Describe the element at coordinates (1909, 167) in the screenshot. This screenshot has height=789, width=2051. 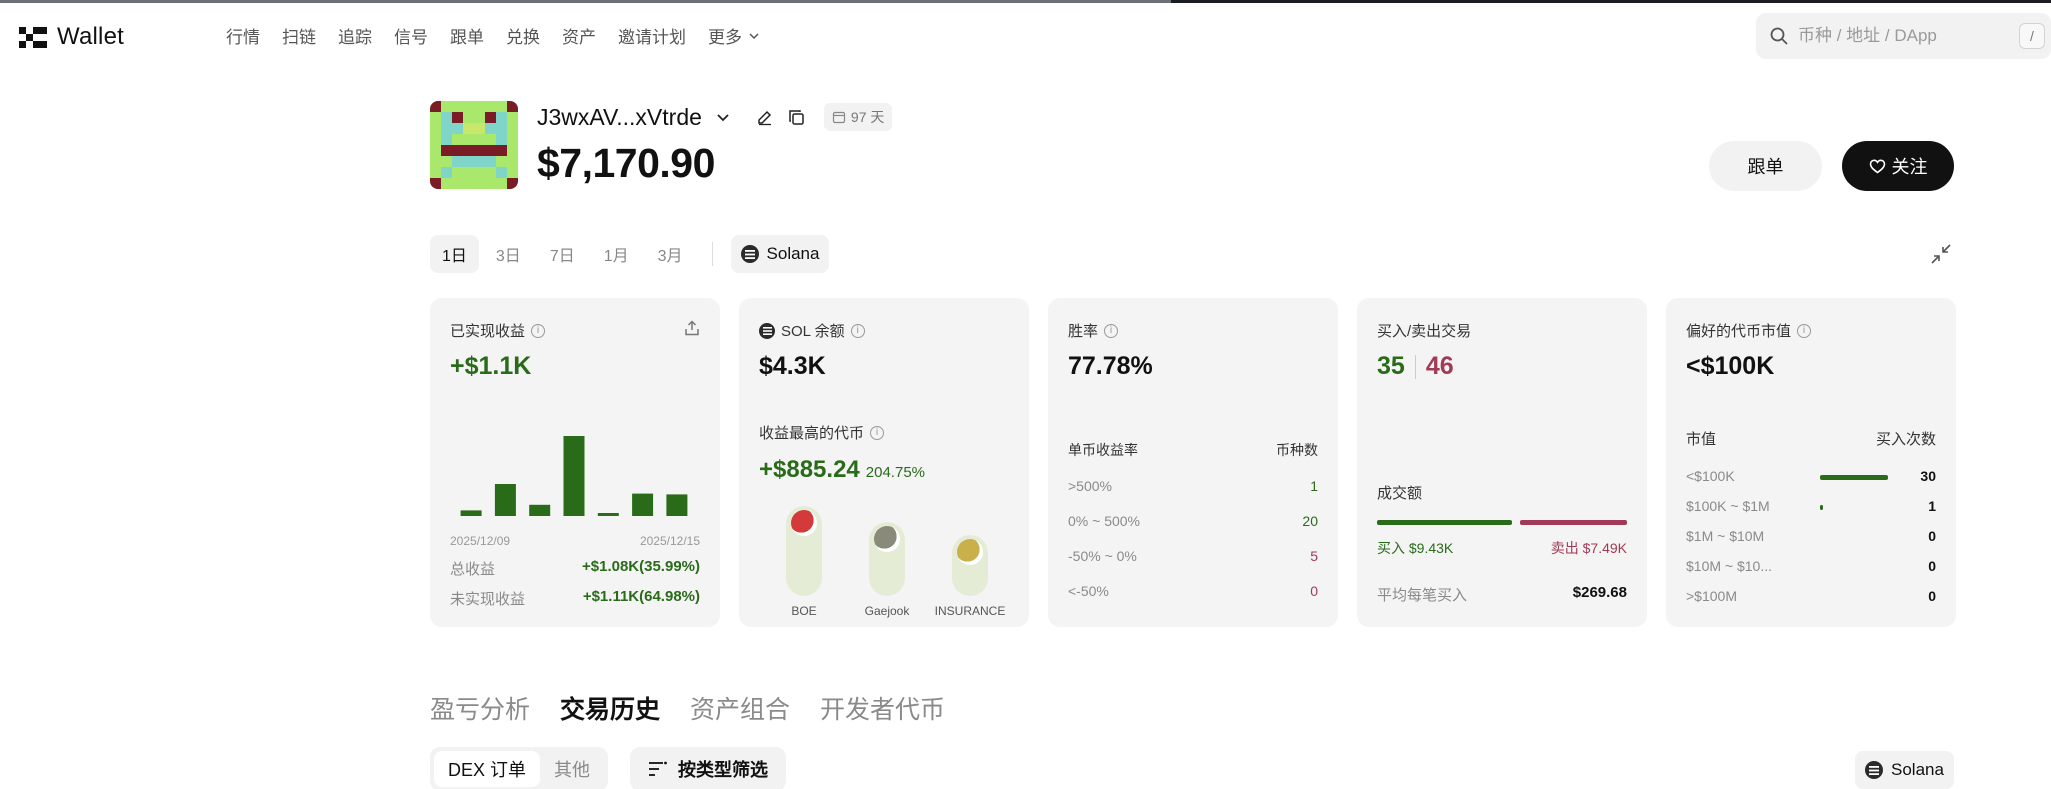
I see `watch-button-label: 关注` at that location.